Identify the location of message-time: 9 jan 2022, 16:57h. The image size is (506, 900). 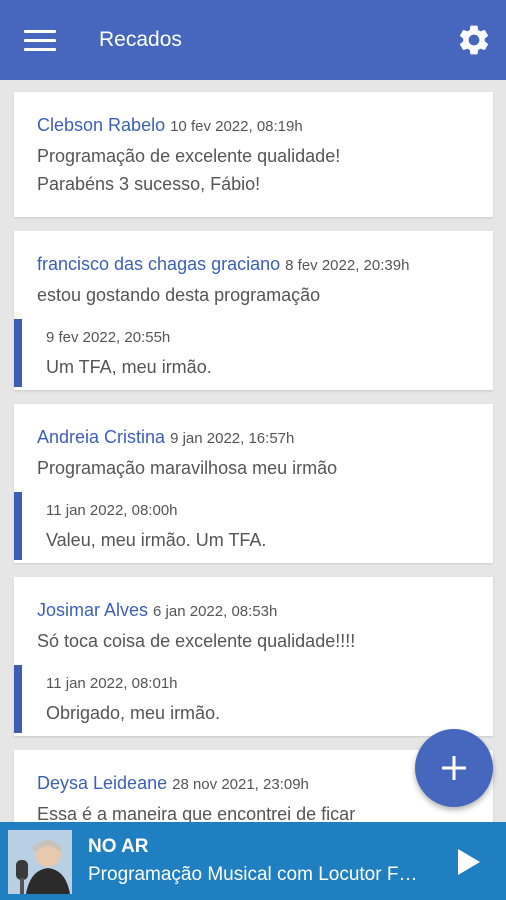
(232, 438).